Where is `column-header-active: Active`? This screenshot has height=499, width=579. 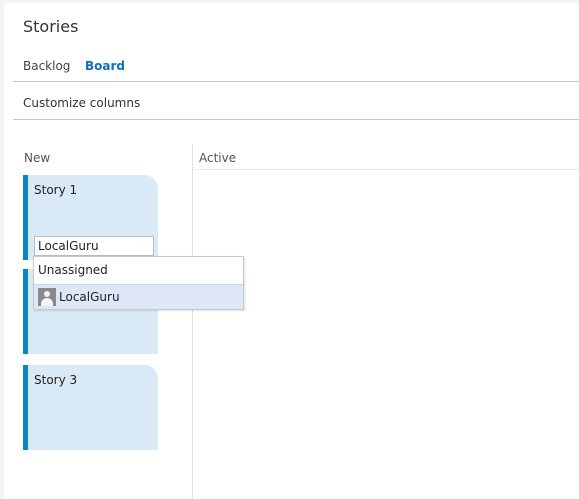
column-header-active: Active is located at coordinates (218, 158).